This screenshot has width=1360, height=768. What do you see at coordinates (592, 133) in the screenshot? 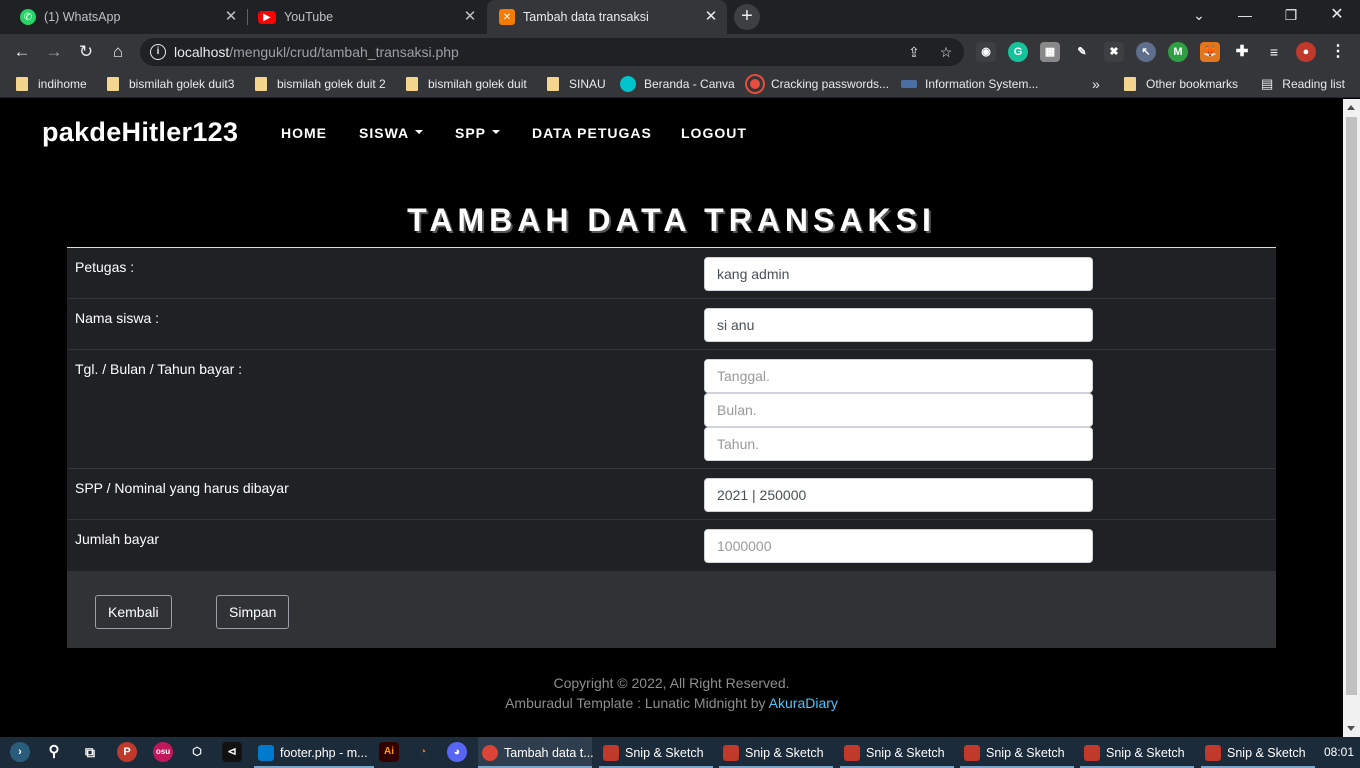
I see `nav-data-petugas: DATA PETUGAS` at bounding box center [592, 133].